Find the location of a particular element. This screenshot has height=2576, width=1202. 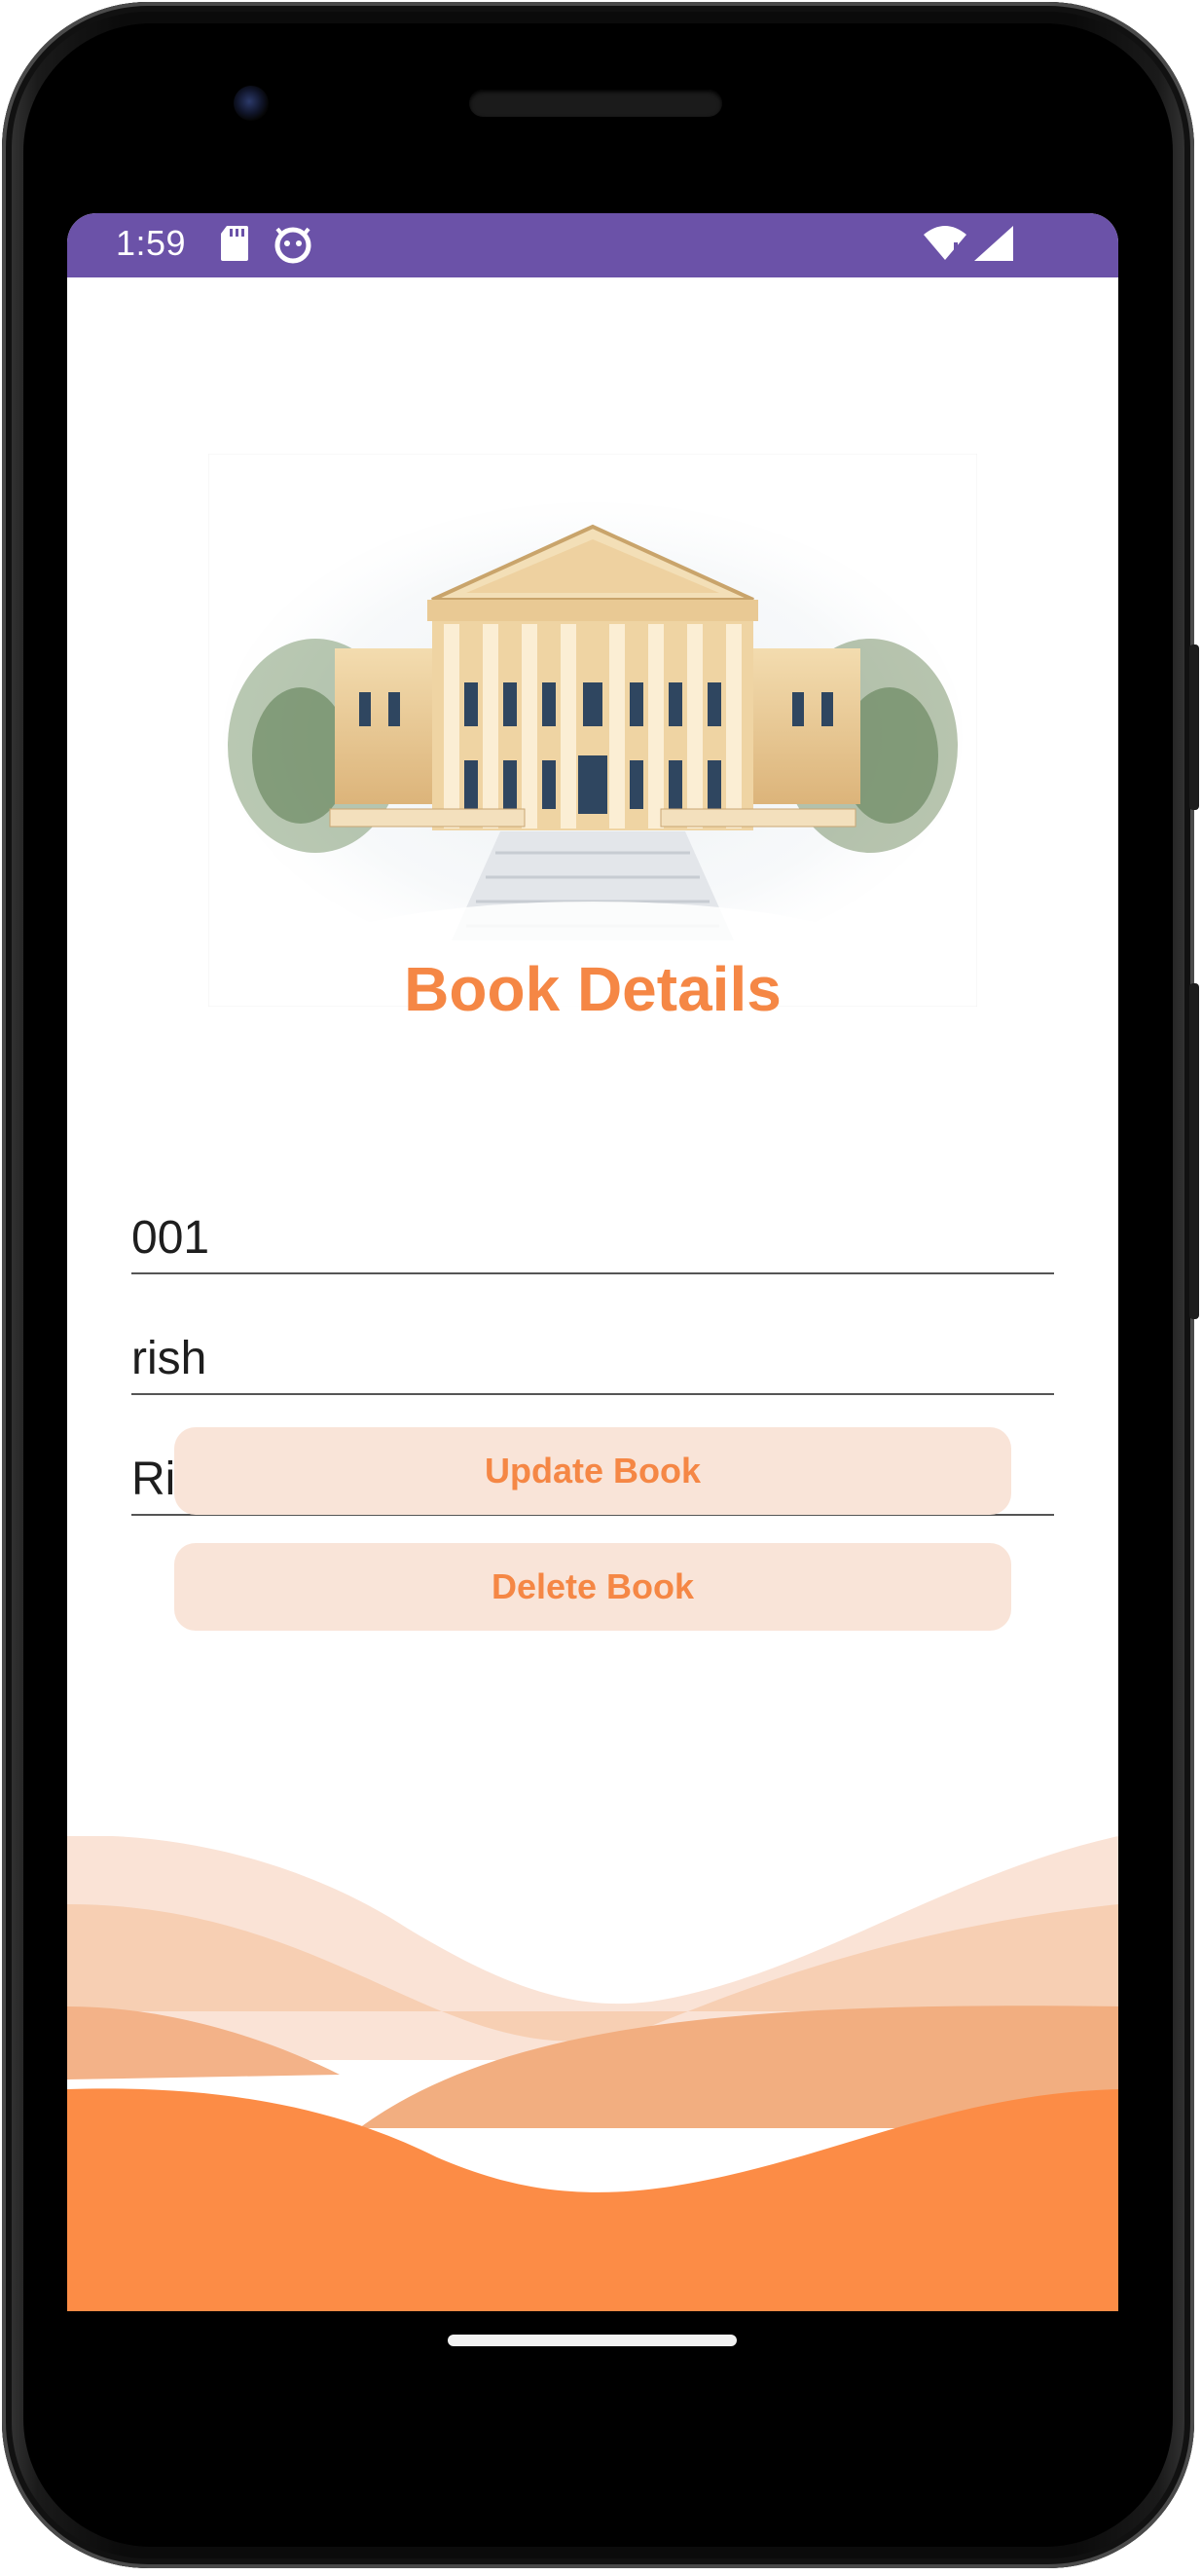

courthouse-illustration is located at coordinates (592, 730).